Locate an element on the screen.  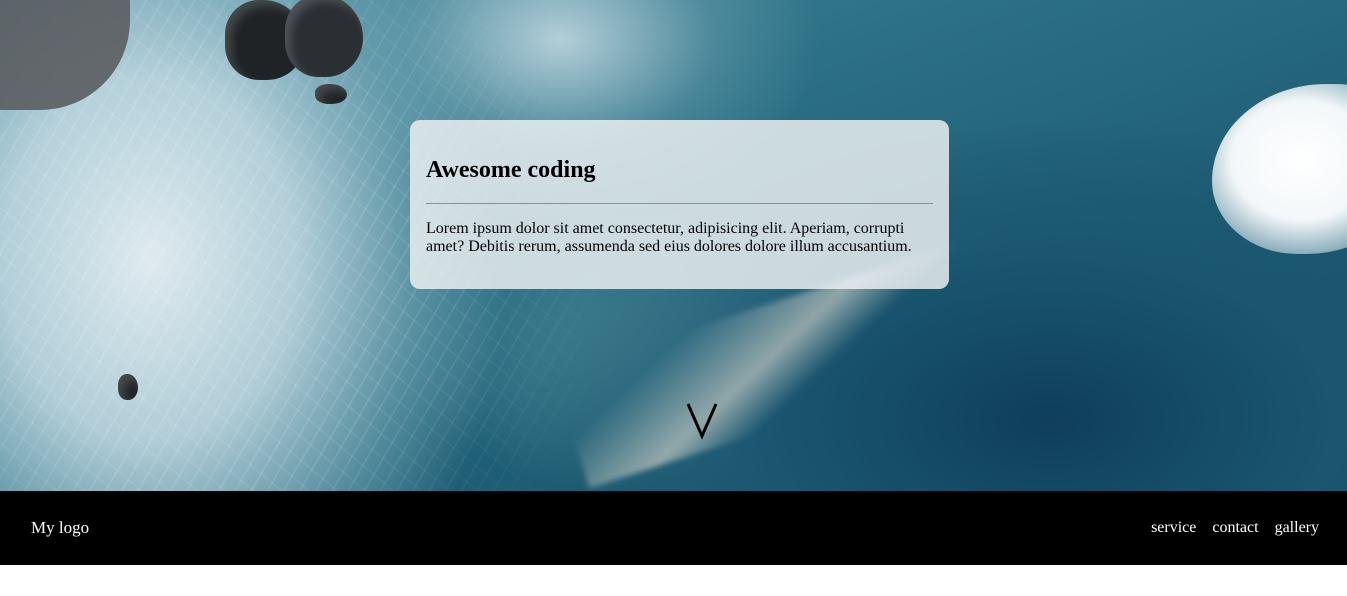
nav-link-contact: contact is located at coordinates (1235, 528).